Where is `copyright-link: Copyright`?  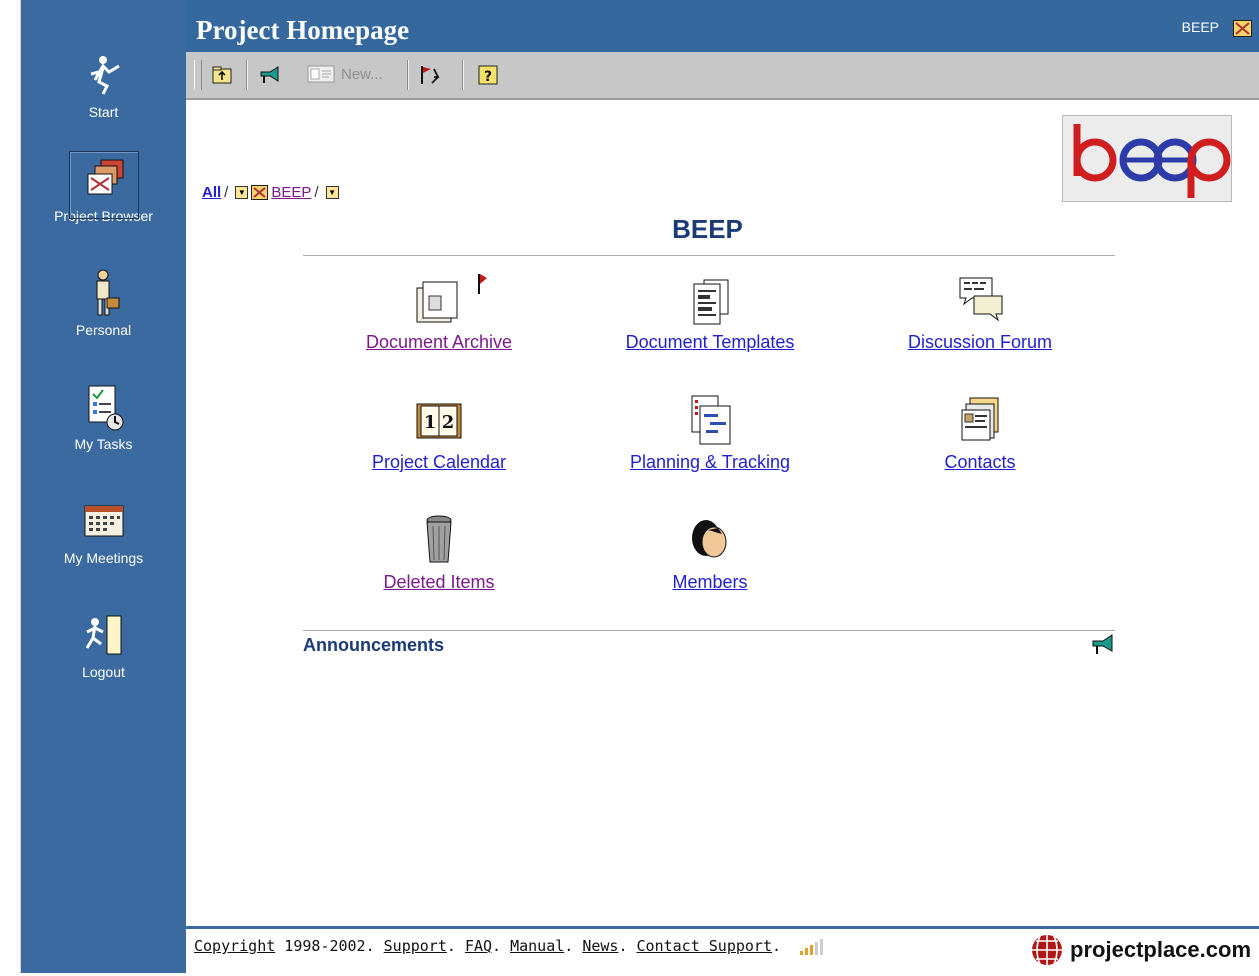
copyright-link: Copyright is located at coordinates (234, 946).